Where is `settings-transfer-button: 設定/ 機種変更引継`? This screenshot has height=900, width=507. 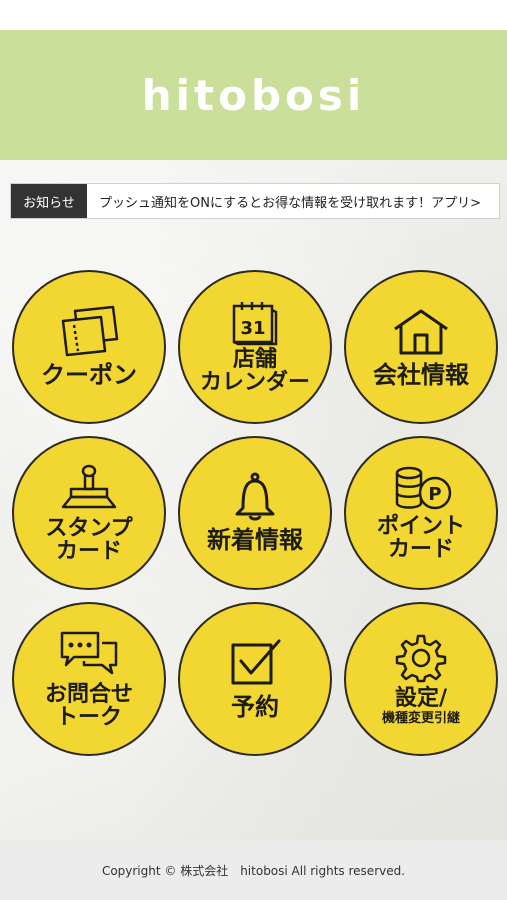 settings-transfer-button: 設定/ 機種変更引継 is located at coordinates (421, 679).